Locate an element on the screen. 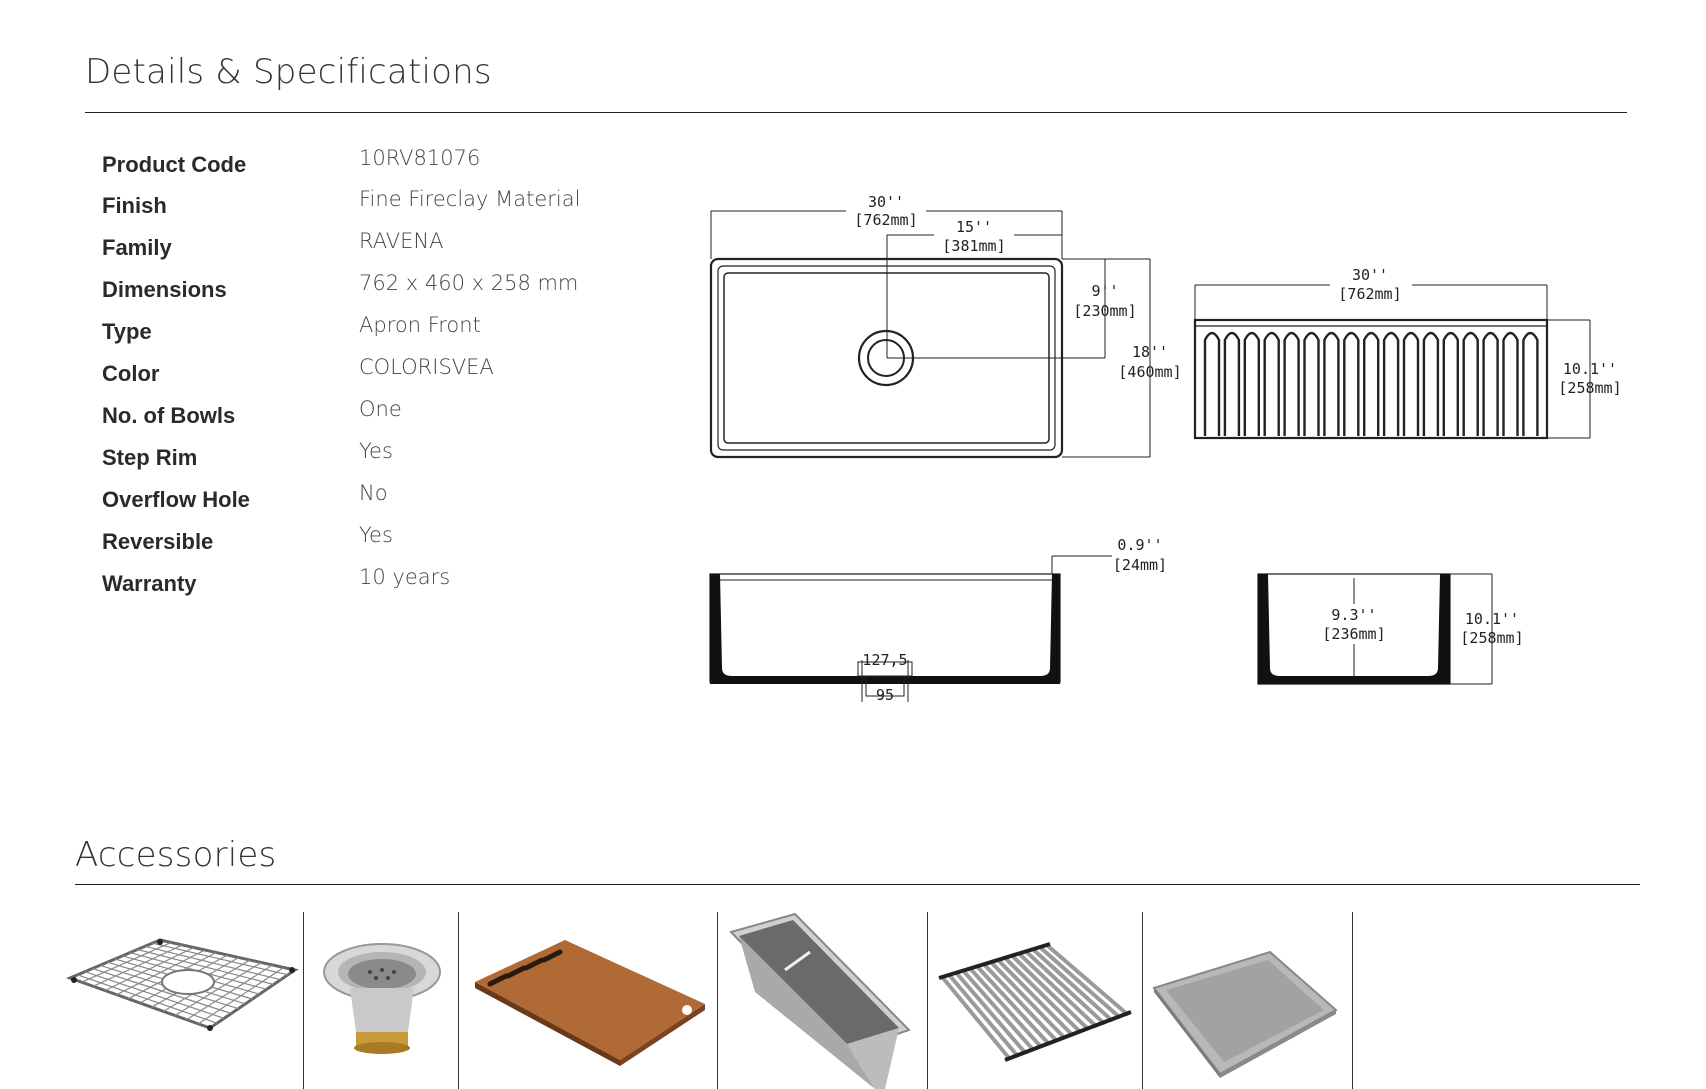 This screenshot has width=1706, height=1089. roll-up-rack-icon is located at coordinates (1035, 997).